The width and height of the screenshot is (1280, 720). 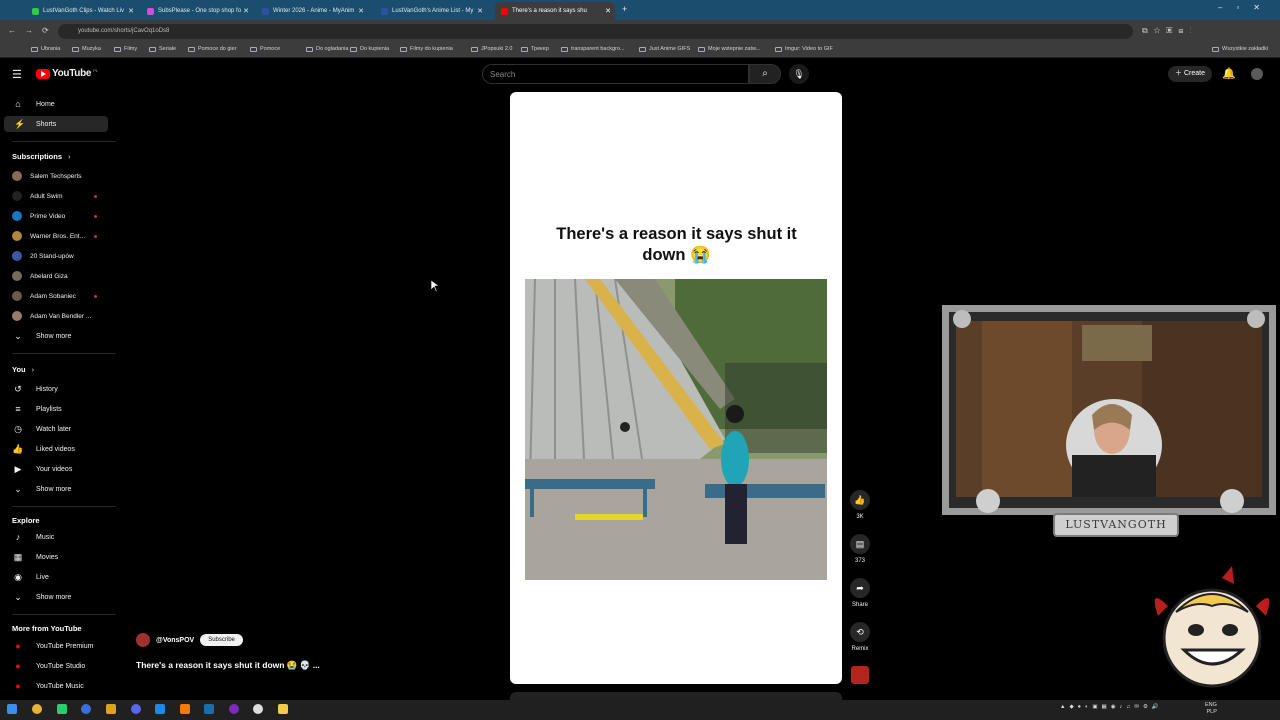 I want to click on system-tray-icons: ▲◆●◐▣▦◉♪♫✉⚙🔊, so click(x=1111, y=707).